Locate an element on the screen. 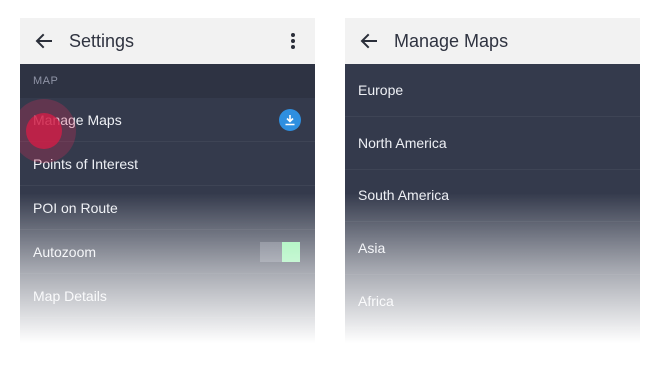 The image size is (660, 370). download-badge is located at coordinates (290, 120).